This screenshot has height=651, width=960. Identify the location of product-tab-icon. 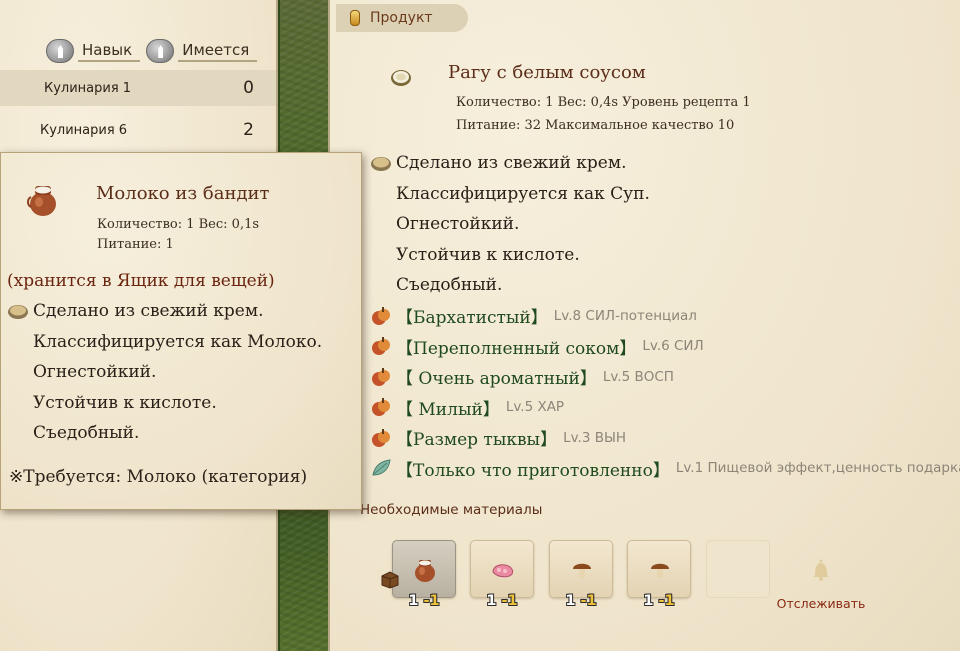
(355, 18).